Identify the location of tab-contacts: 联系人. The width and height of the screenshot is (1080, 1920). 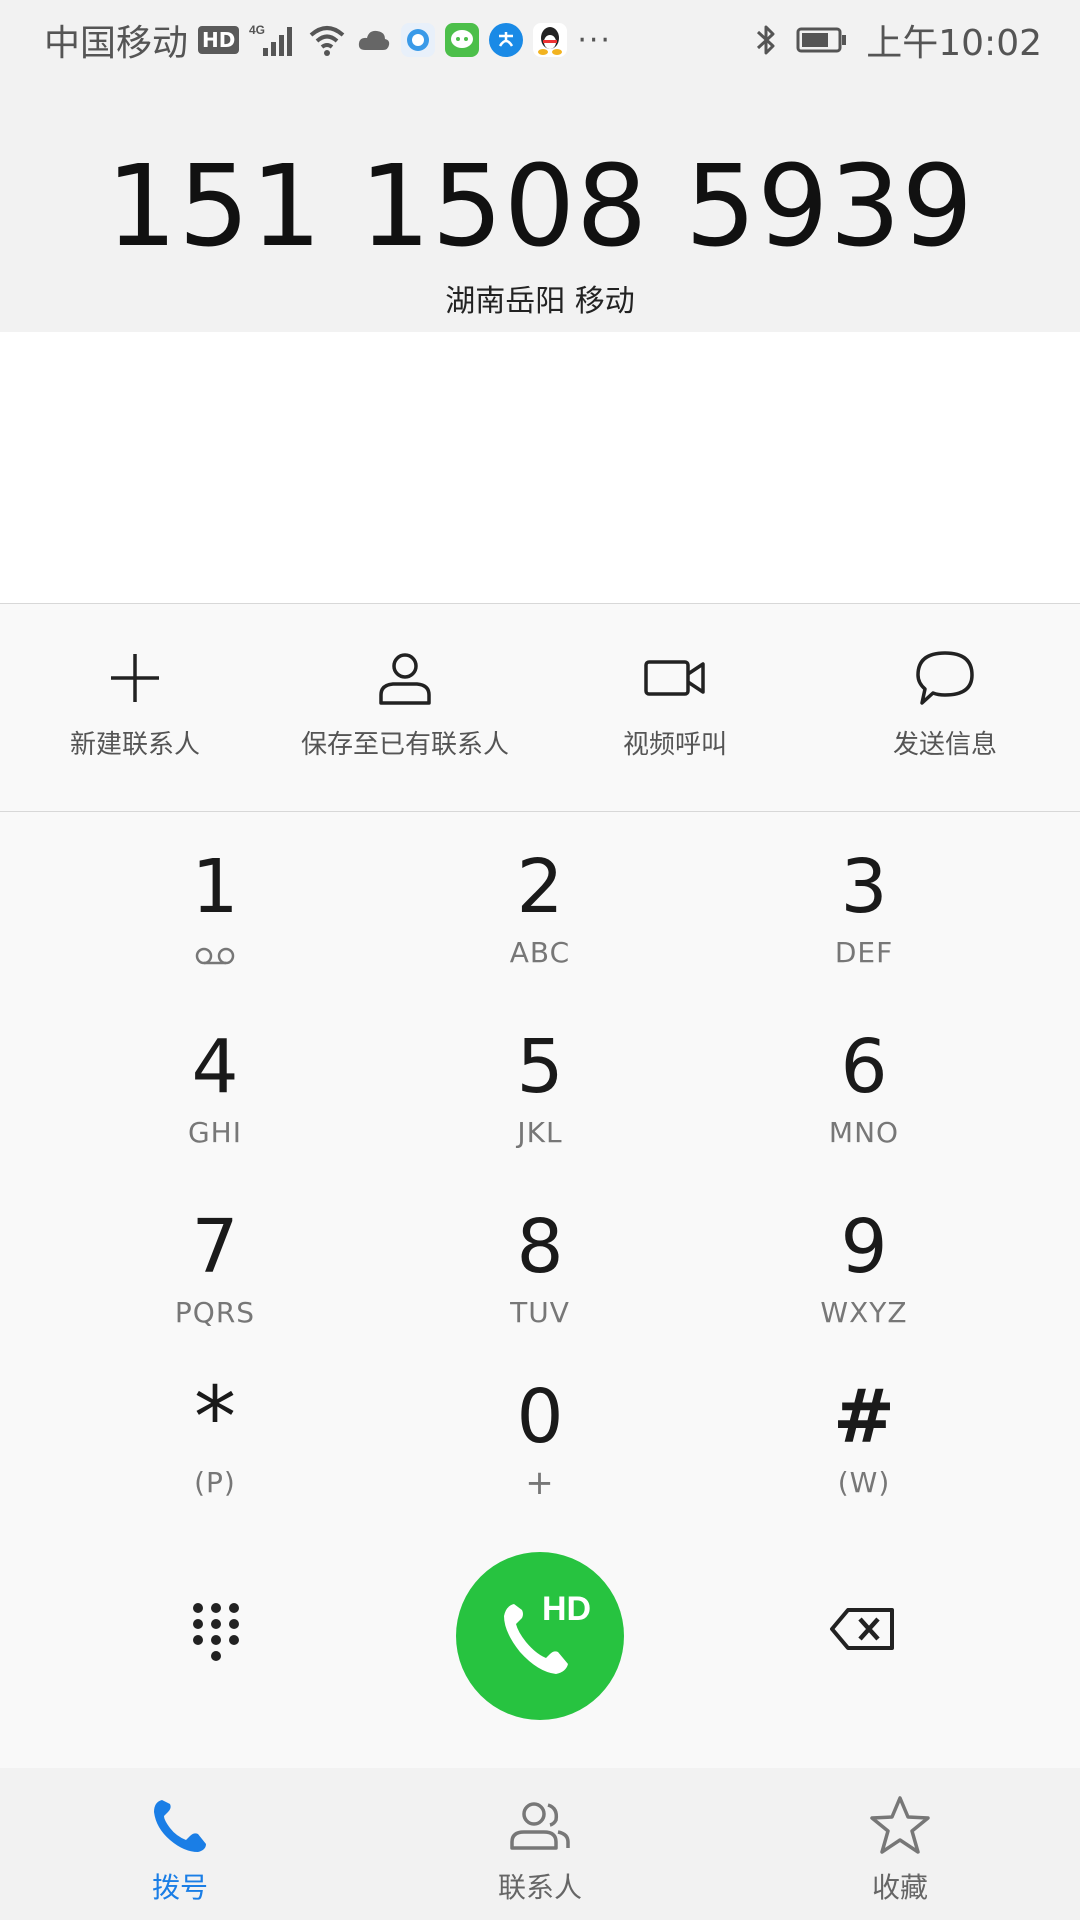
(540, 1844).